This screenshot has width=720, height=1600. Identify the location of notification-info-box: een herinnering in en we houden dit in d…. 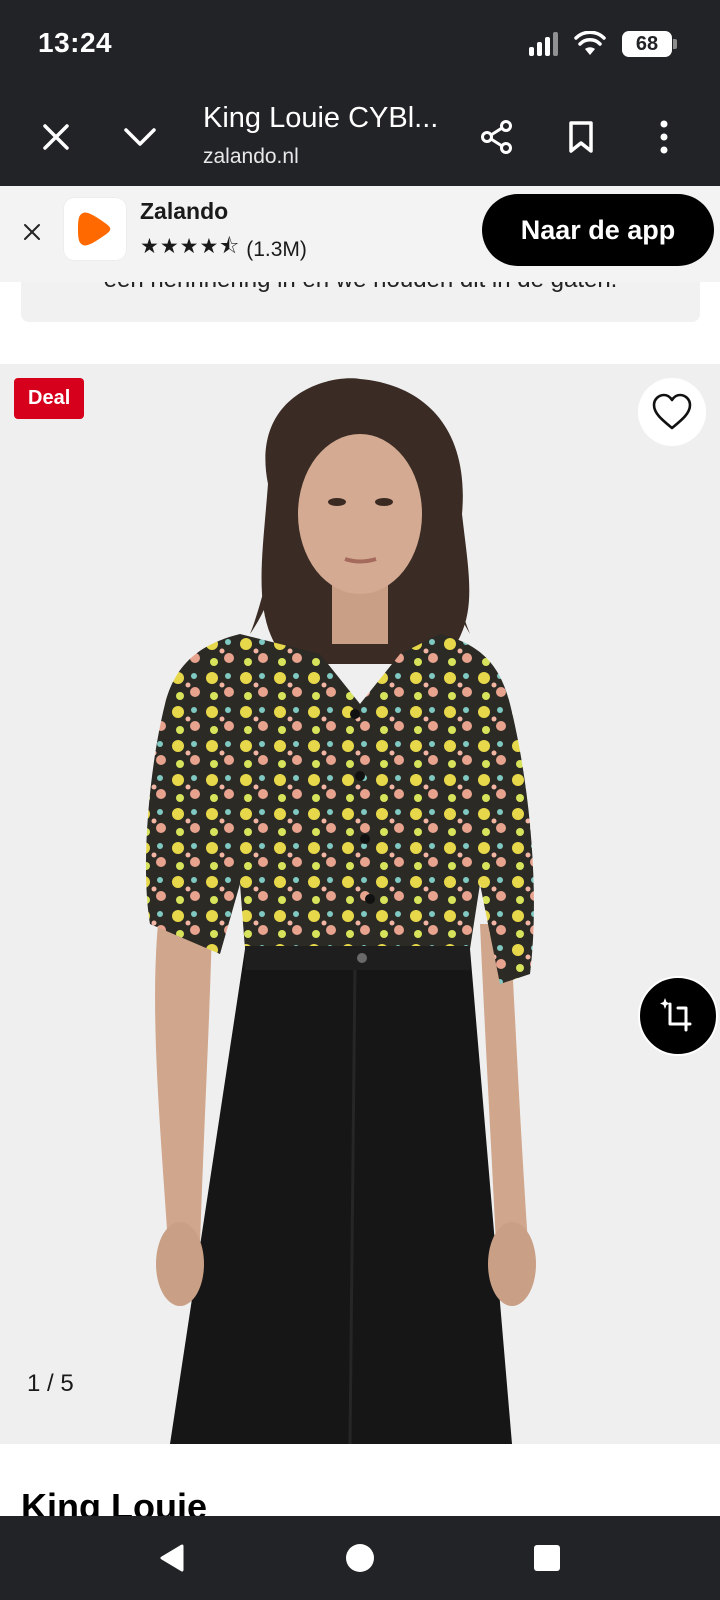
(360, 302).